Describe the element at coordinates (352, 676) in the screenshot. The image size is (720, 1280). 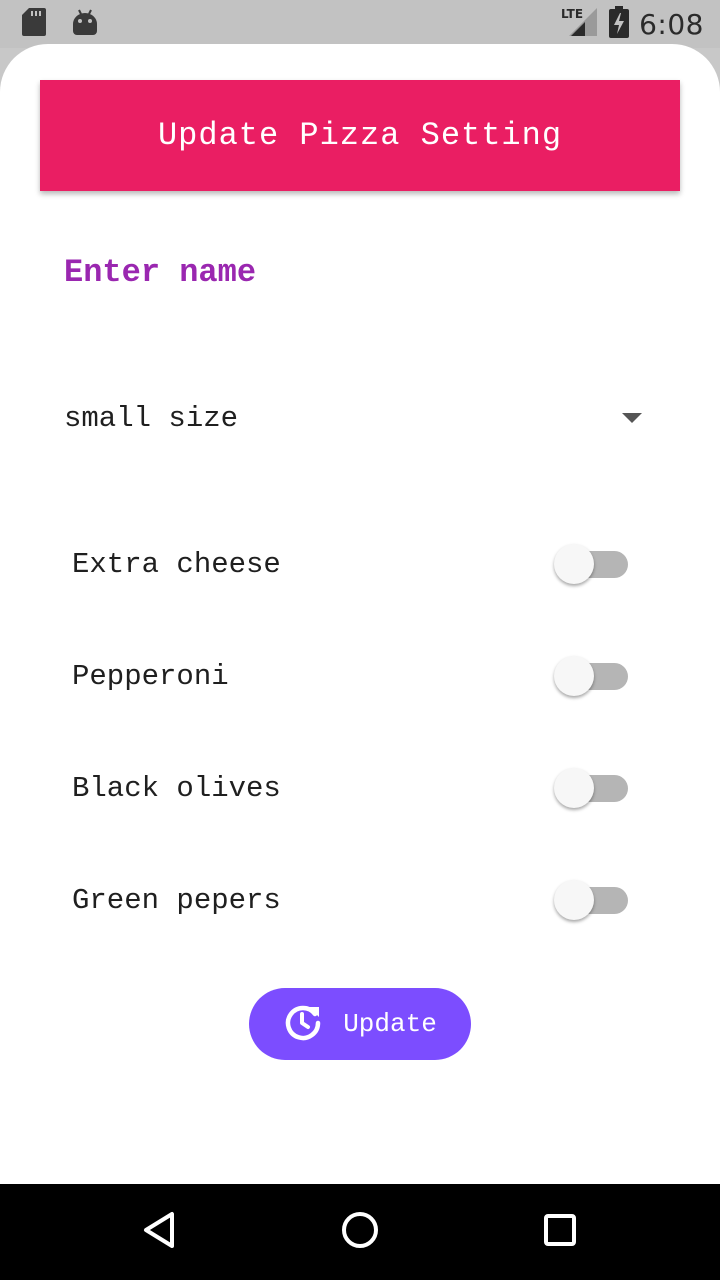
I see `option-row-pepperoni: Pepperoni` at that location.